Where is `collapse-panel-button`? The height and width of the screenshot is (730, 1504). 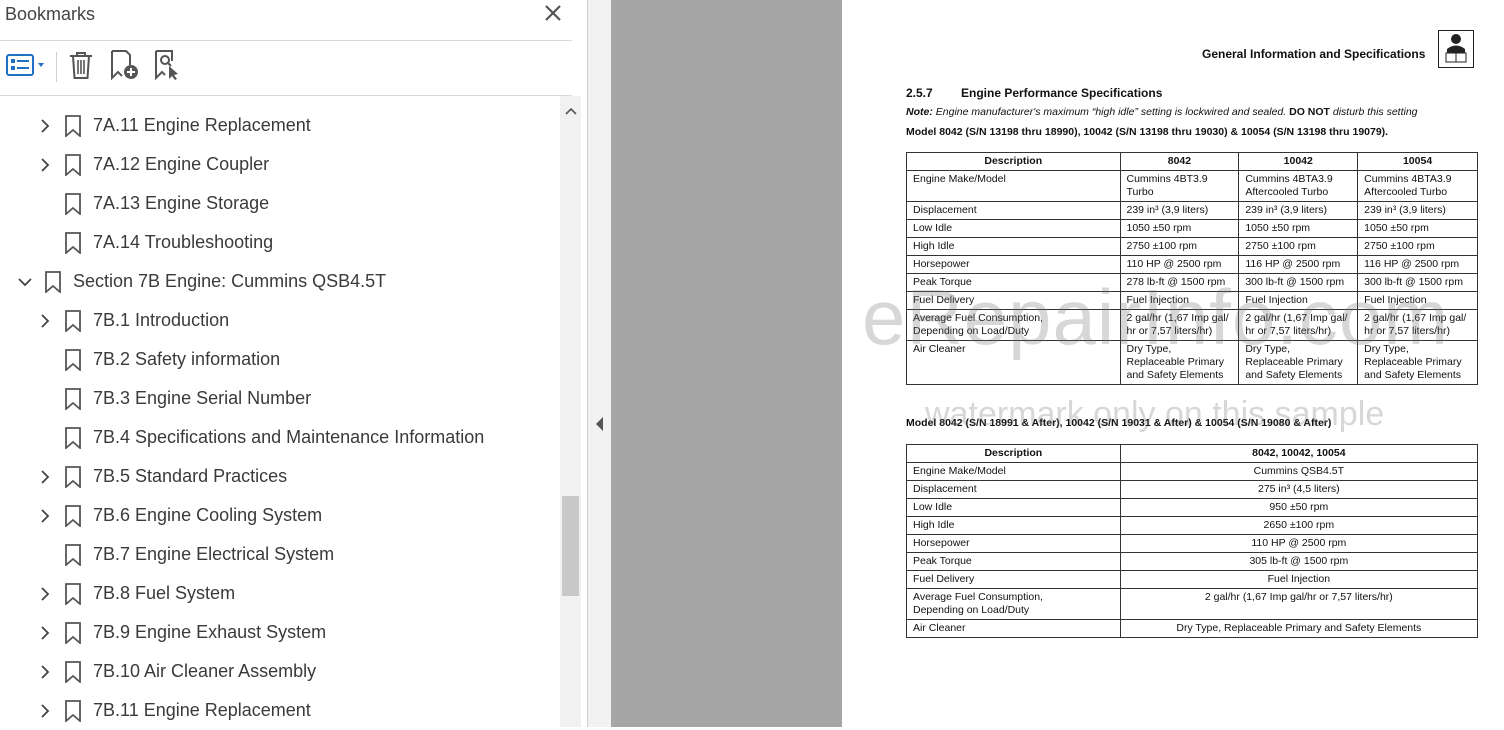
collapse-panel-button is located at coordinates (600, 426).